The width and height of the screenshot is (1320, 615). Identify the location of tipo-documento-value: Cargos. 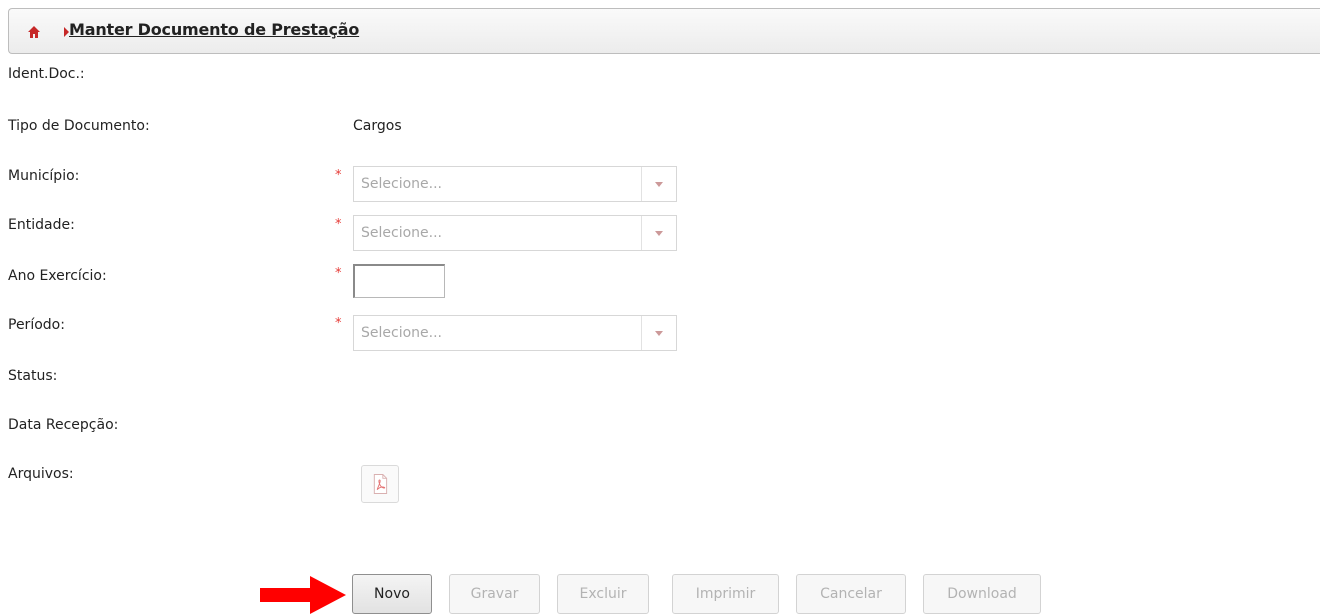
(377, 126).